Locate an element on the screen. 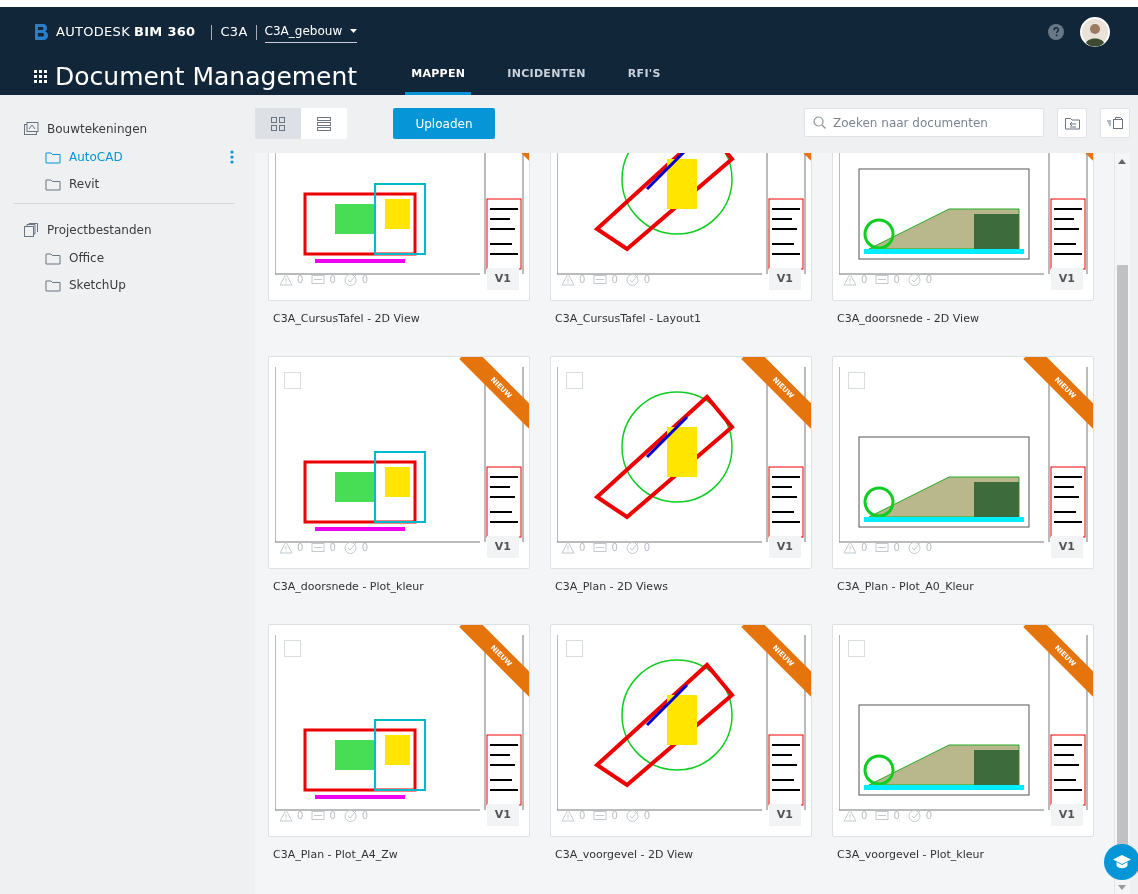 The image size is (1138, 894). section-title: Projectbestanden is located at coordinates (99, 230).